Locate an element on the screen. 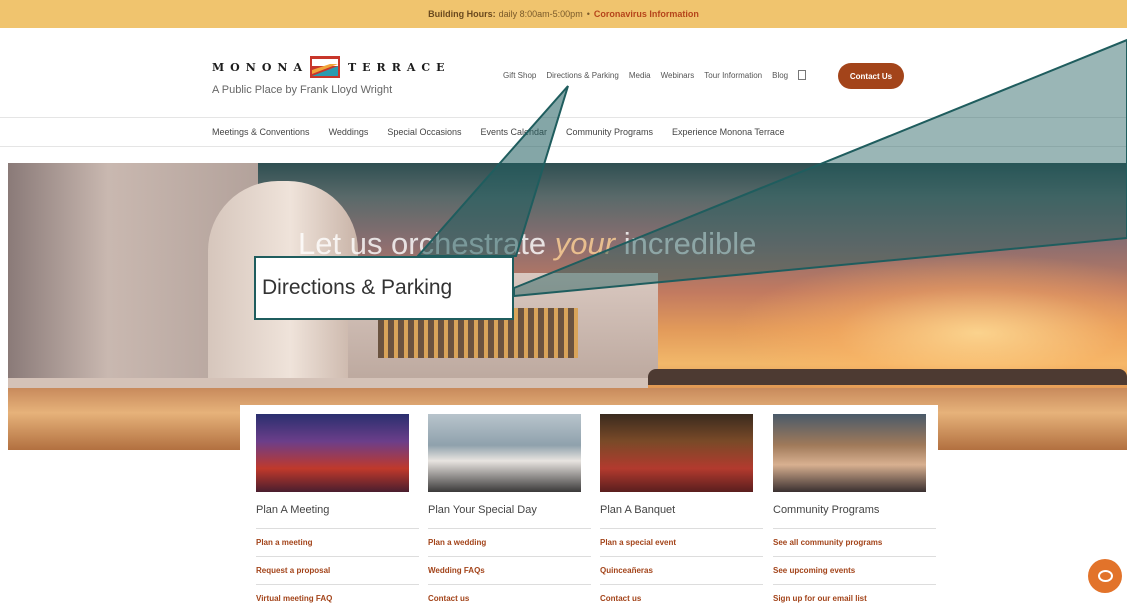  community-photo is located at coordinates (849, 453).